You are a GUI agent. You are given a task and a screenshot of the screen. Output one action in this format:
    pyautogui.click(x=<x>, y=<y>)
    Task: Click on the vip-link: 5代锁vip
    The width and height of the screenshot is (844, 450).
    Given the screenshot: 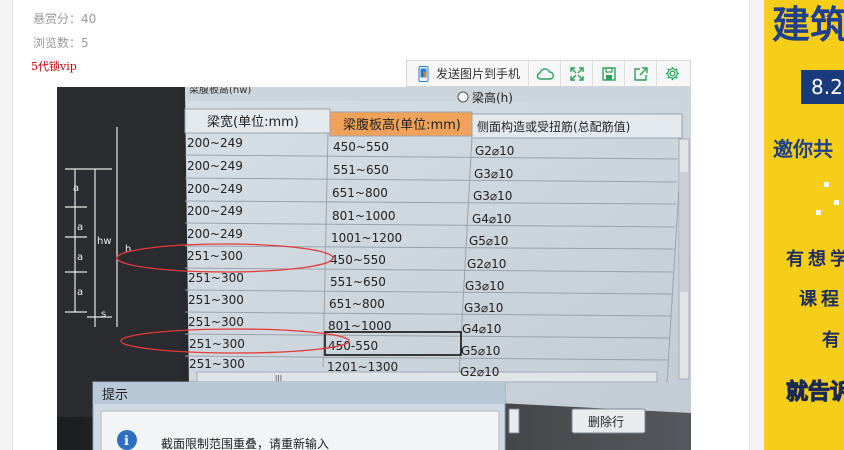 What is the action you would take?
    pyautogui.click(x=54, y=66)
    